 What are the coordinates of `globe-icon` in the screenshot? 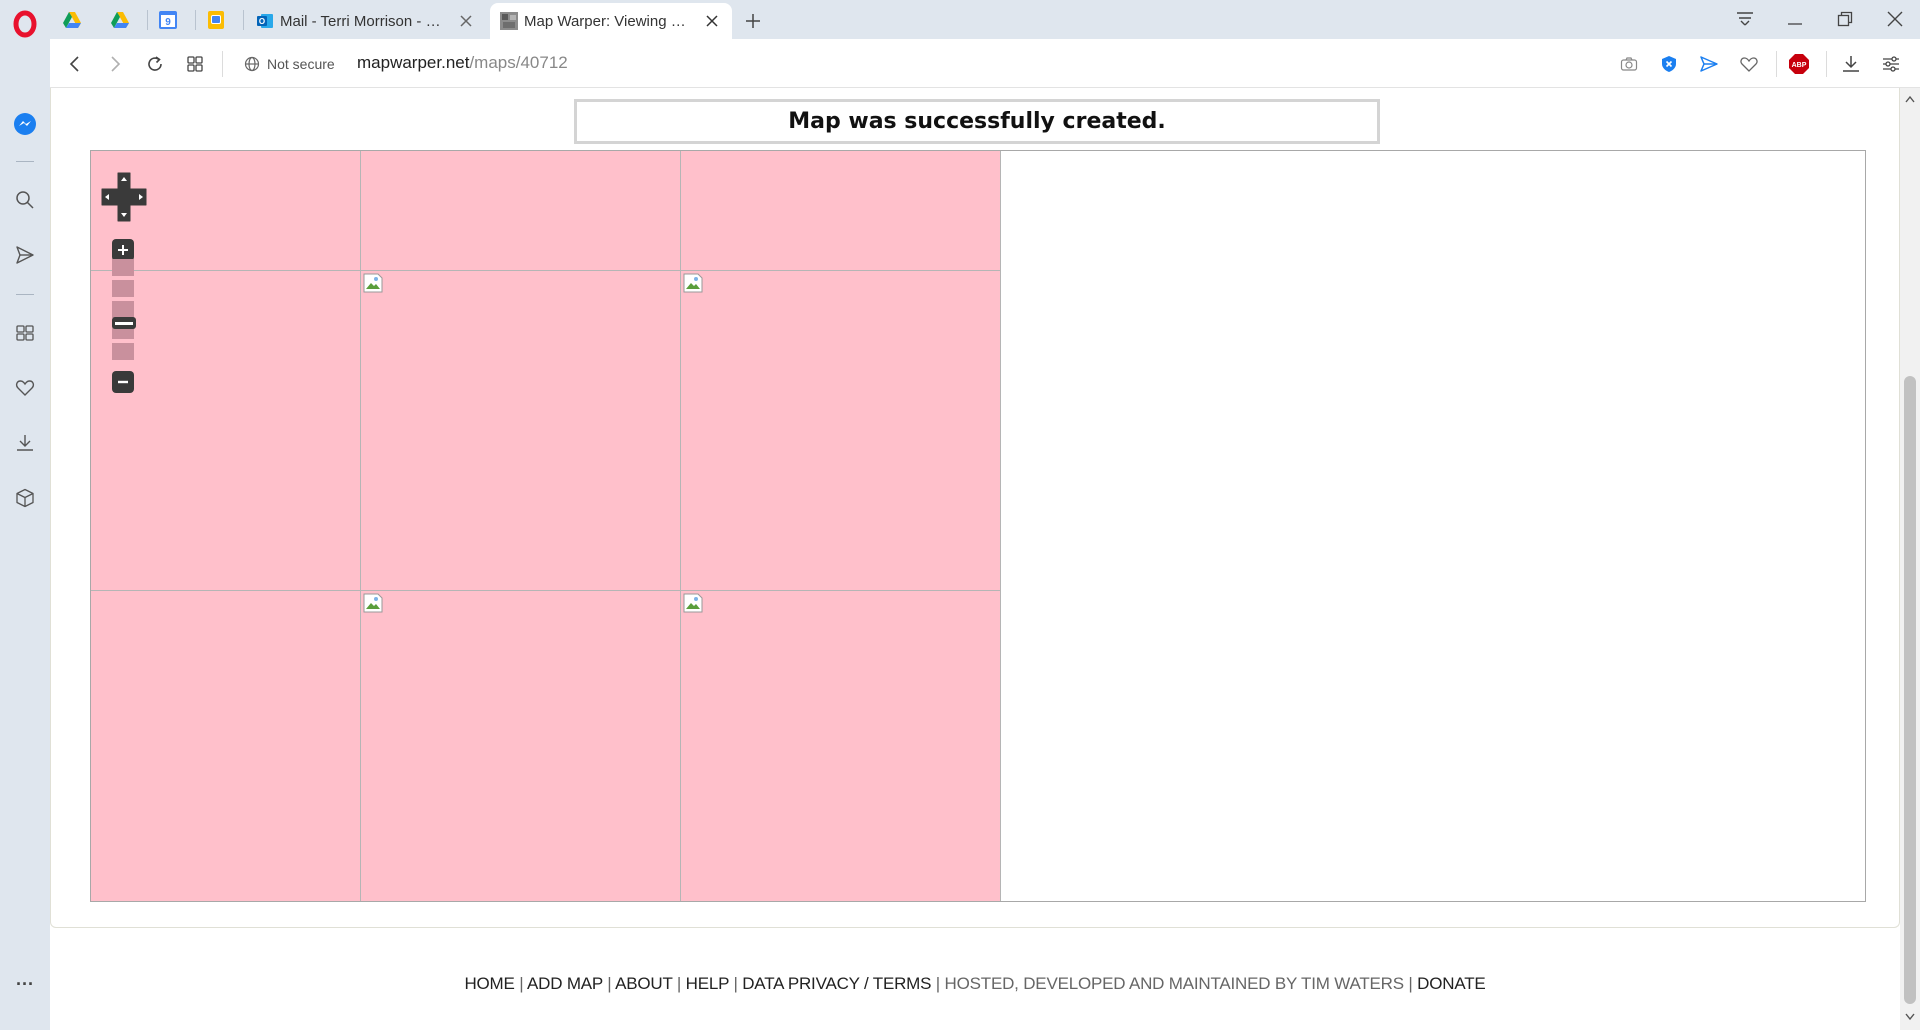 It's located at (252, 64).